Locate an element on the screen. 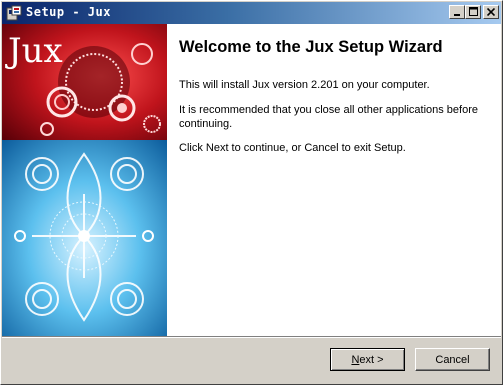  button-bar: Next > Cancel is located at coordinates (251, 360).